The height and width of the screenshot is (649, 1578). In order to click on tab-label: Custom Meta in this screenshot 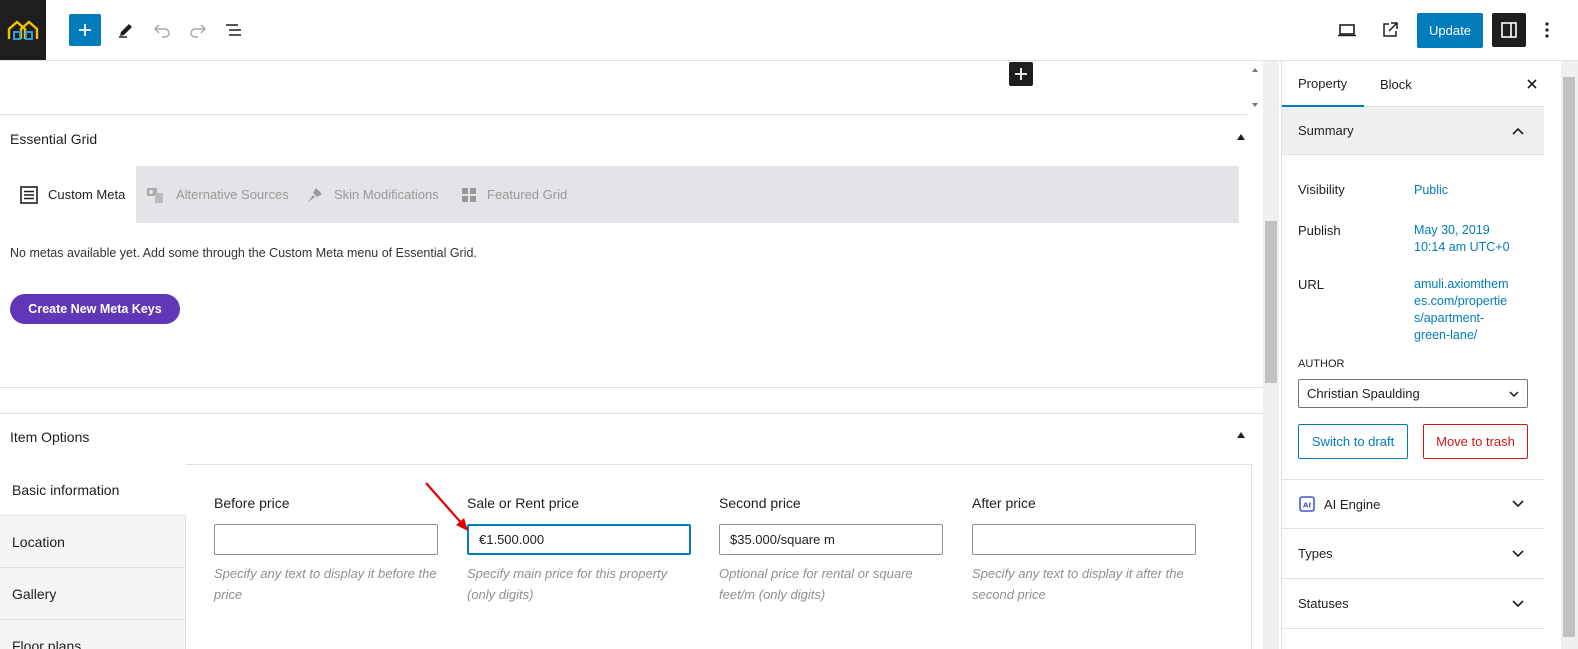, I will do `click(87, 194)`.